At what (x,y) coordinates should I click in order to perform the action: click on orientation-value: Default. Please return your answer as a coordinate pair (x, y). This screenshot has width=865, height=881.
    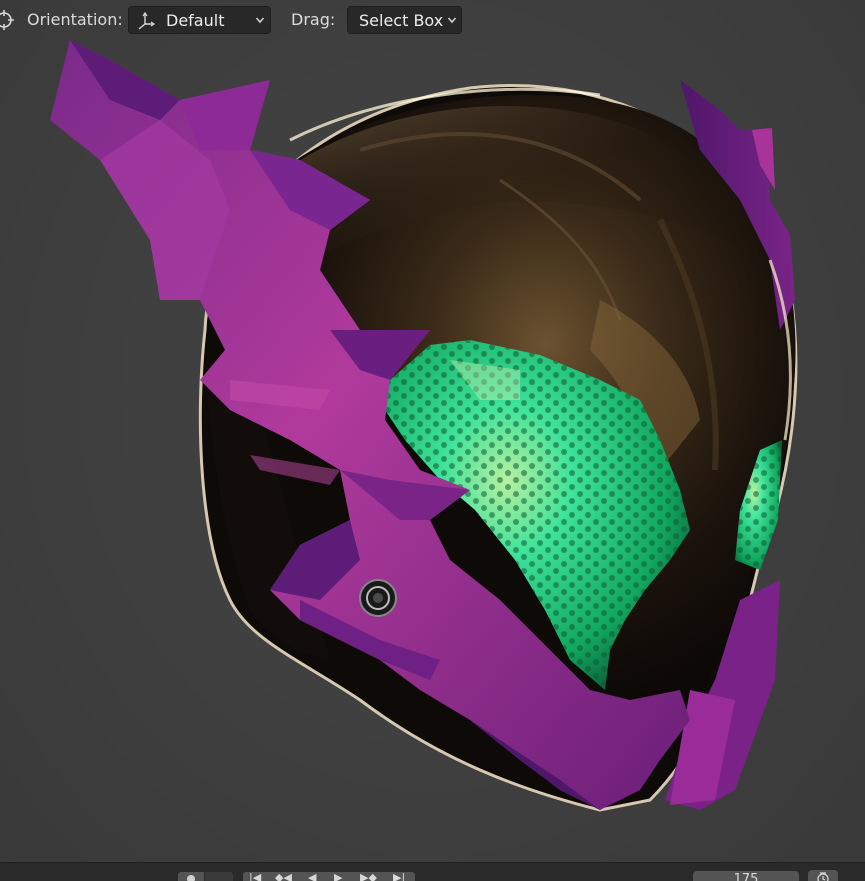
    Looking at the image, I should click on (195, 20).